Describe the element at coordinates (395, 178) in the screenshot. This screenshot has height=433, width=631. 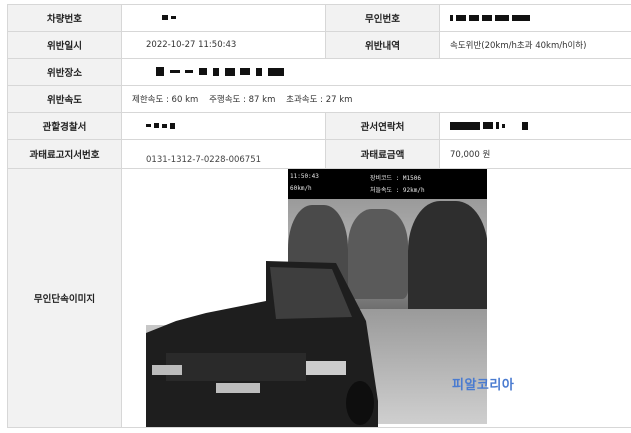
I see `photo-camera-code: 장비코드 : M1506` at that location.